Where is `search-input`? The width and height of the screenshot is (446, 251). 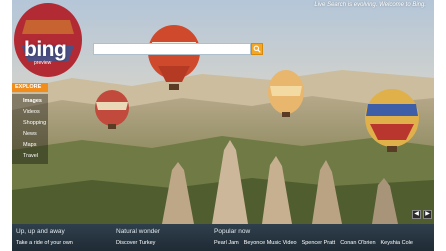
search-input is located at coordinates (172, 49).